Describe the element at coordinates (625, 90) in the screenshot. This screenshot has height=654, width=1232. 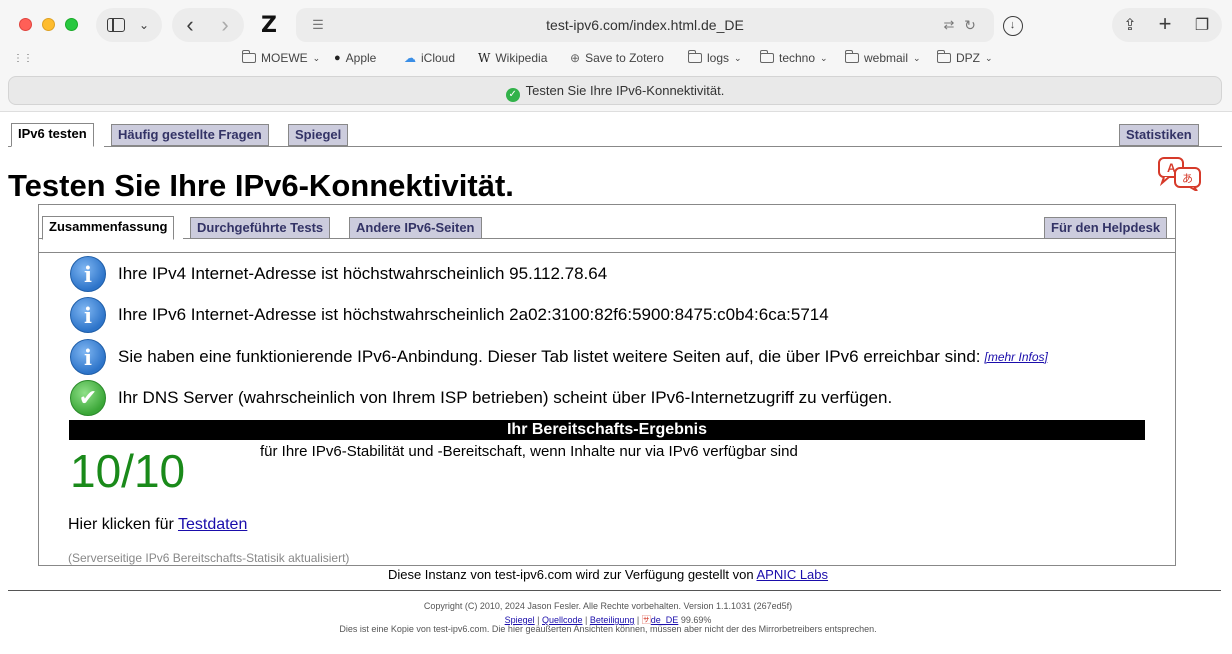
I see `tab-title-text: Testen Sie Ihre IPv6-Konnektivität.` at that location.